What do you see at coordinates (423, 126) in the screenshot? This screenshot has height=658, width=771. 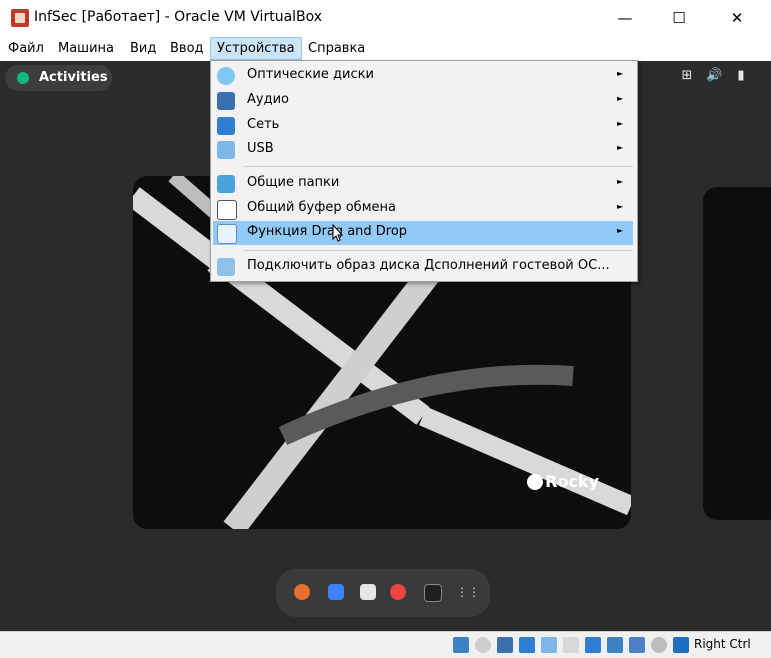 I see `menu-item-network: Сеть ►` at bounding box center [423, 126].